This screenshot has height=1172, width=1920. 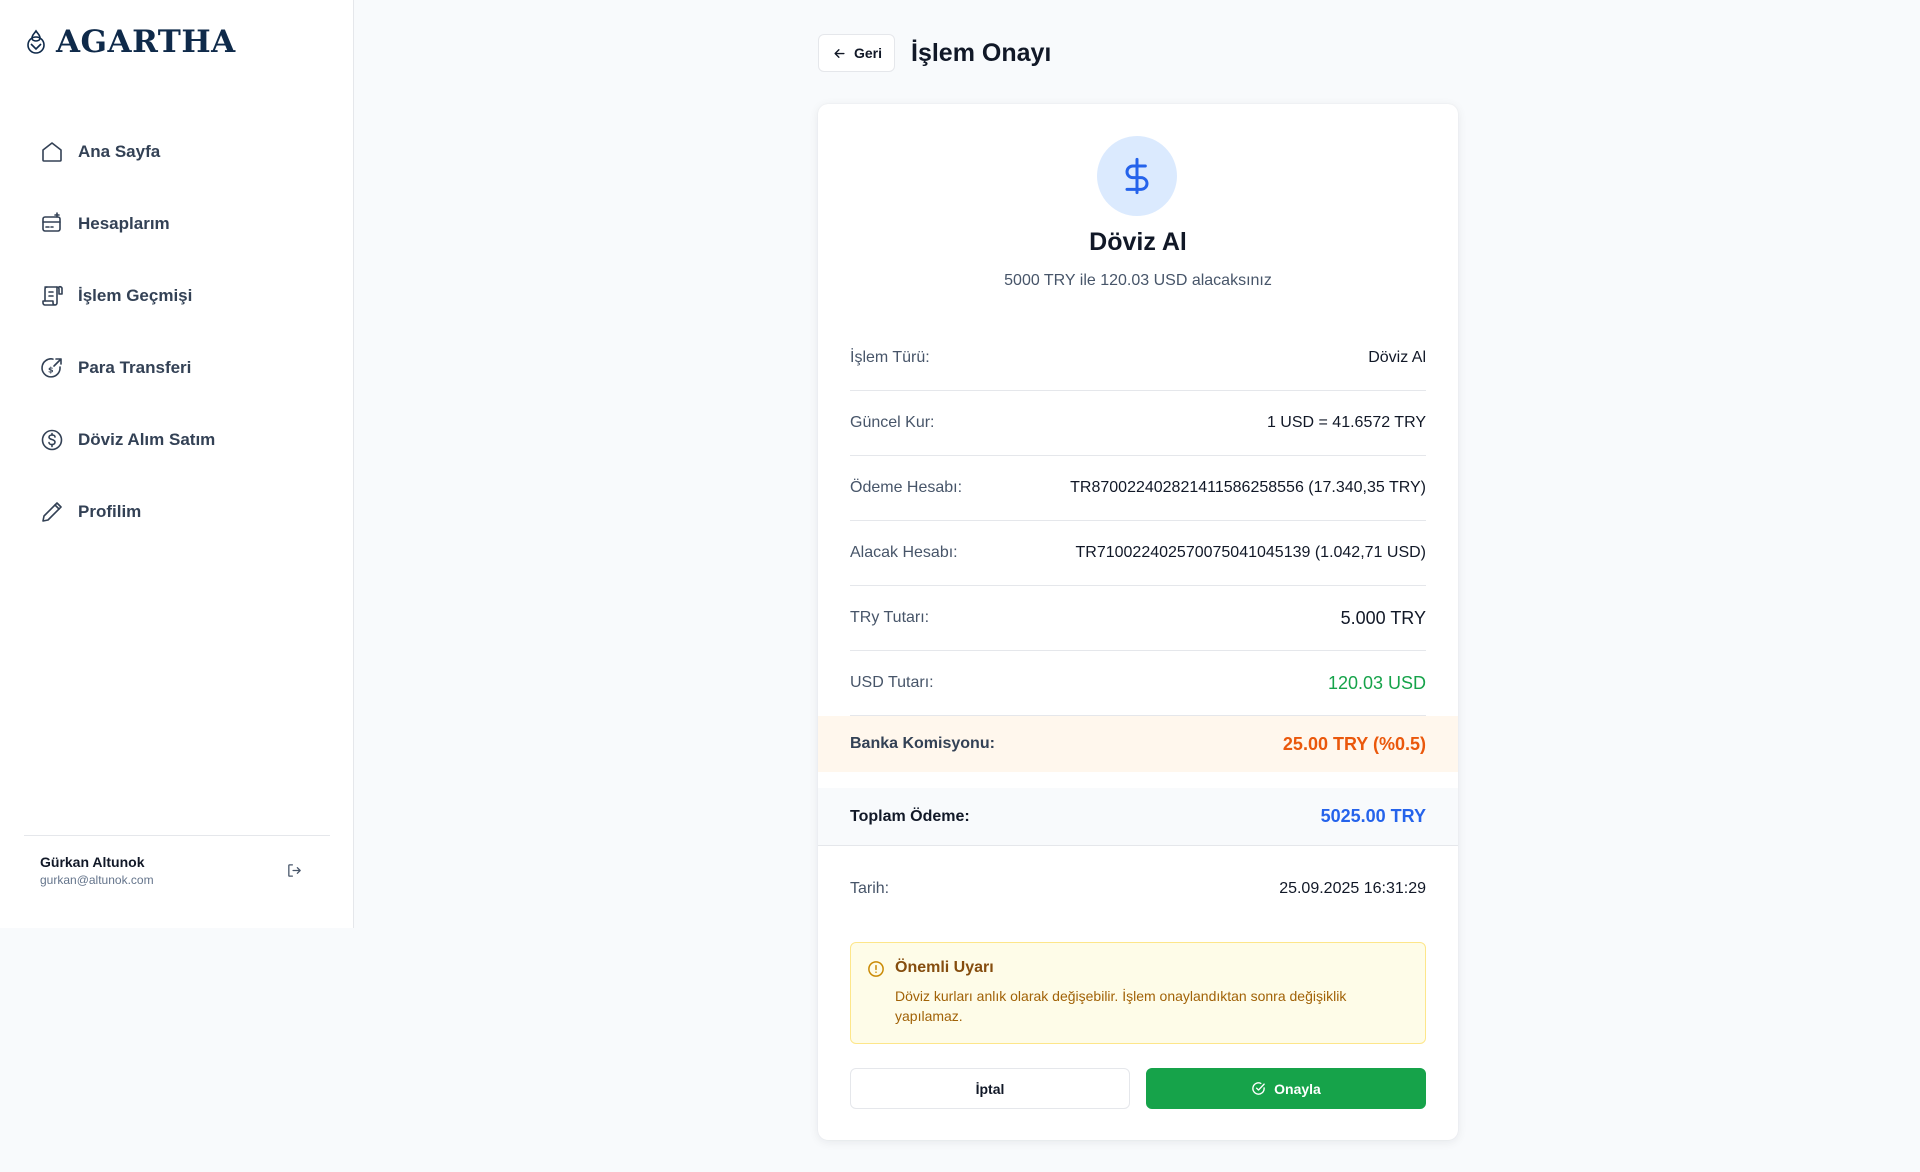 I want to click on back-button-label: Geri, so click(x=868, y=53).